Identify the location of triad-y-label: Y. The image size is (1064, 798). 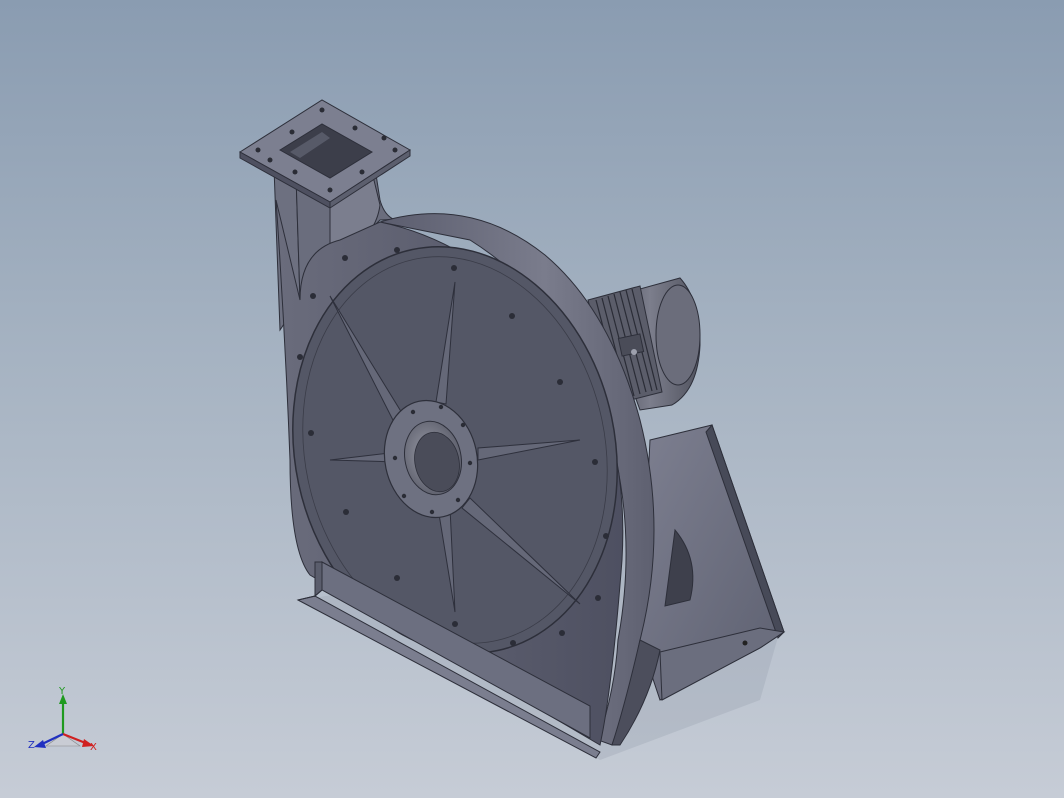
(62, 691).